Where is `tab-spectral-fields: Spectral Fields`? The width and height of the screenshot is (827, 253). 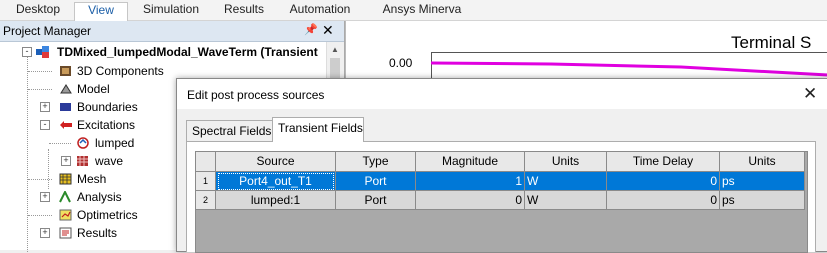
tab-spectral-fields: Spectral Fields is located at coordinates (230, 130).